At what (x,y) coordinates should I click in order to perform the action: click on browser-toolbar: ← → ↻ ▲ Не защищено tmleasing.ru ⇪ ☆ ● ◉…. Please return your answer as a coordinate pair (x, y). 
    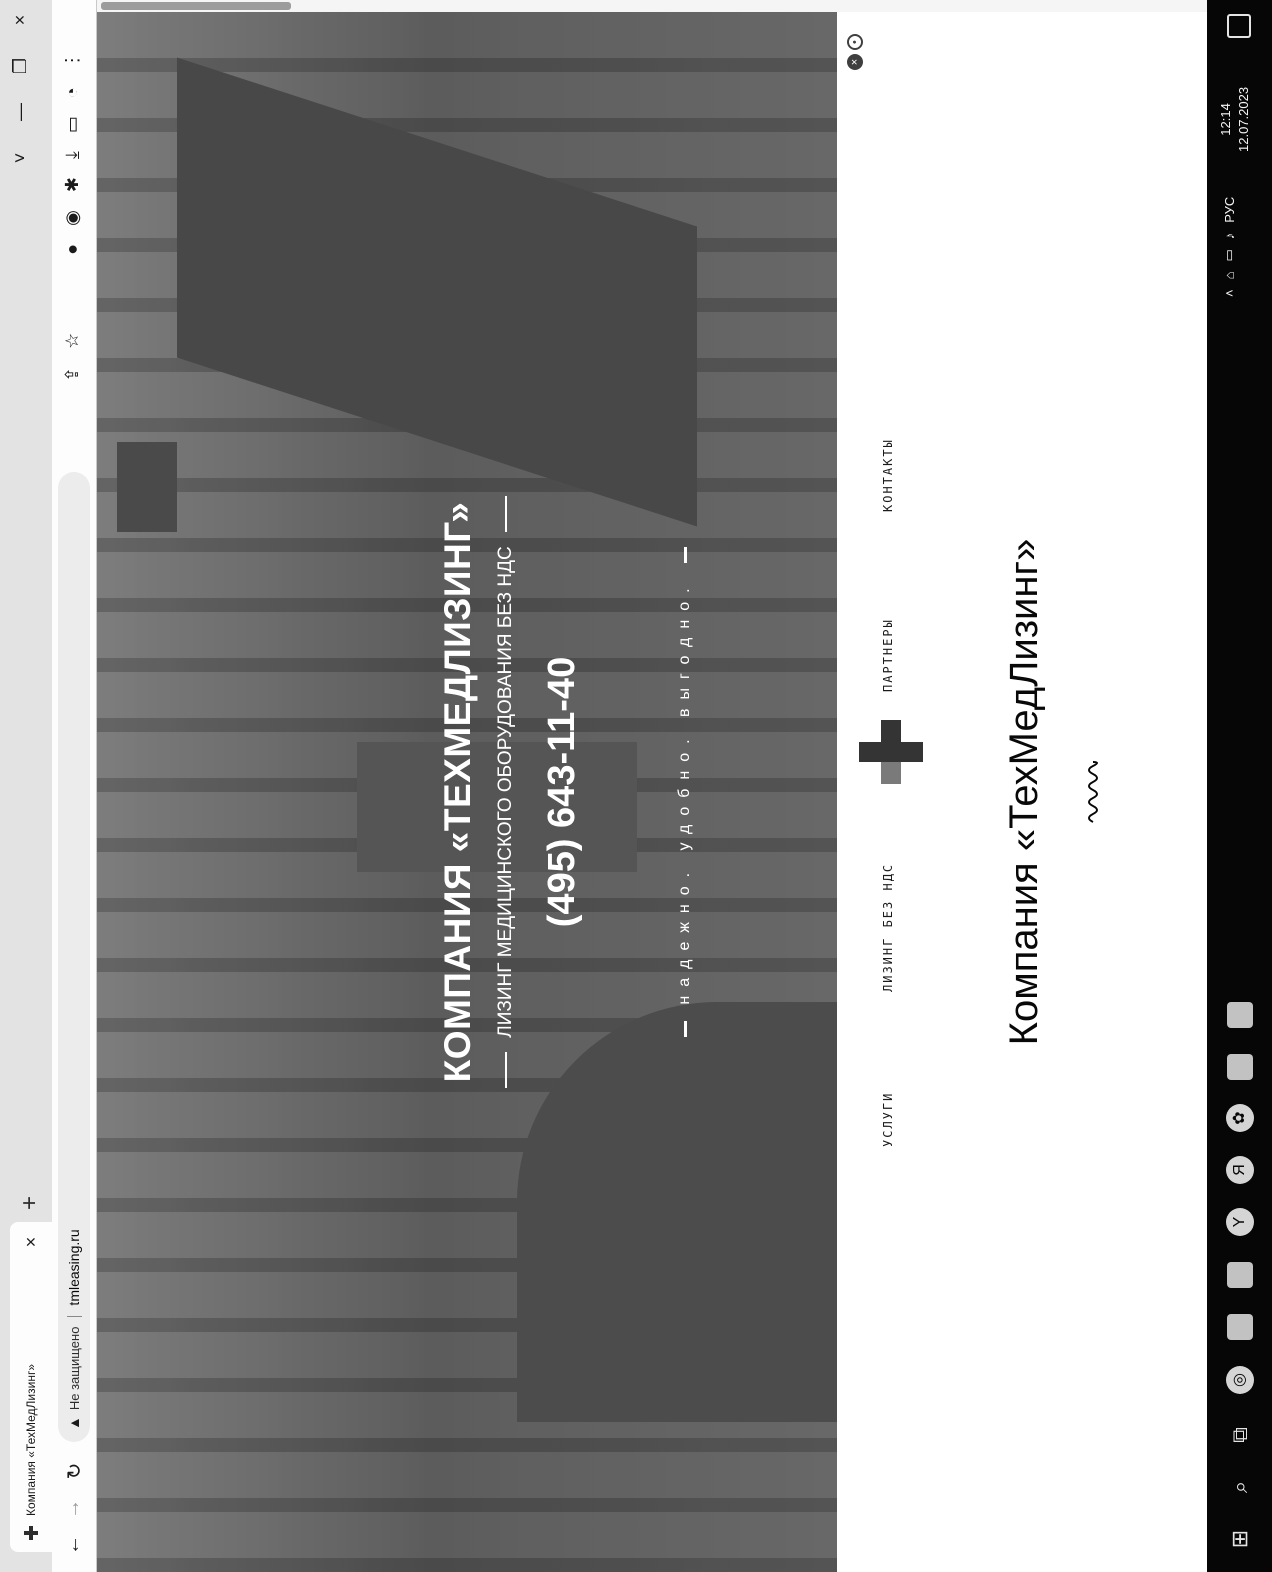
    Looking at the image, I should click on (74, 786).